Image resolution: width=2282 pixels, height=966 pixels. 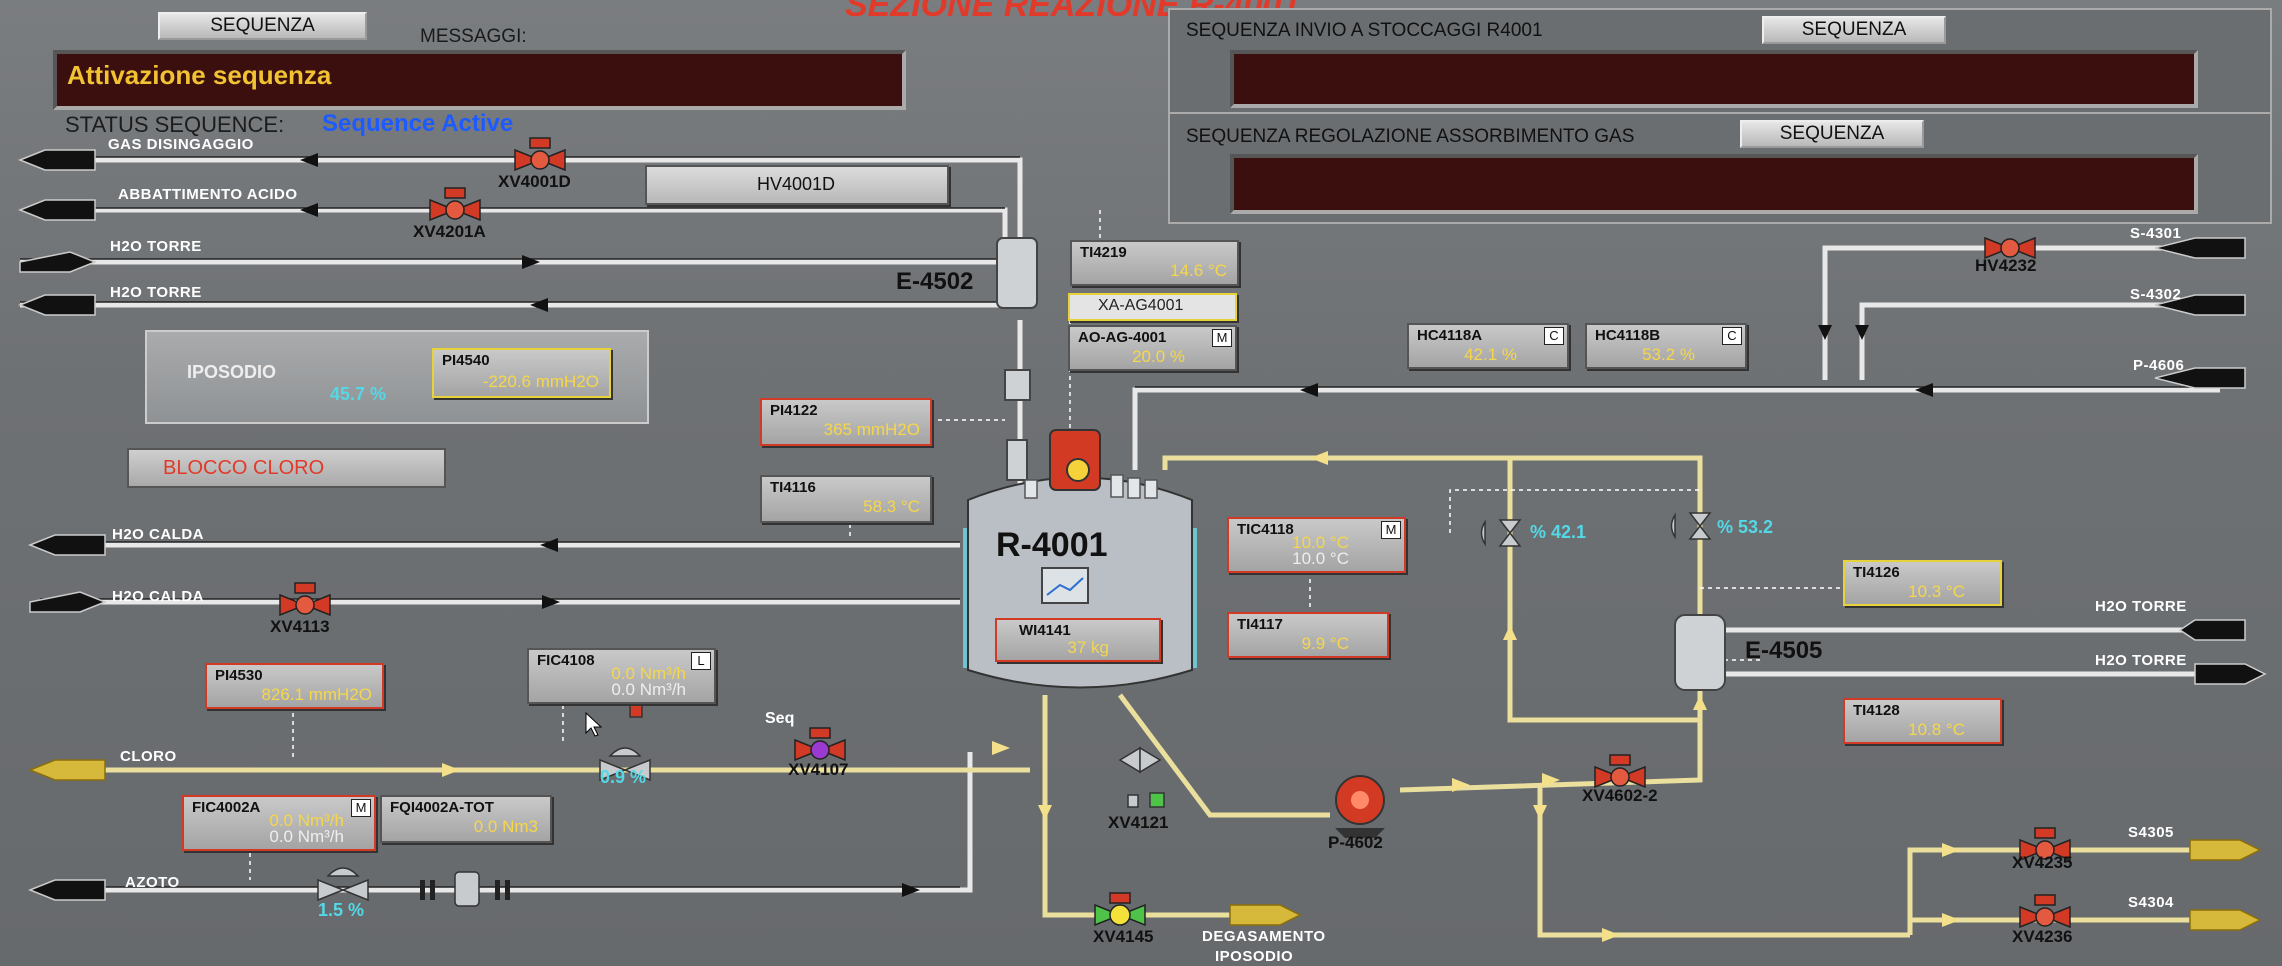 I want to click on blocco-cloro-label: BLOCCO CLORO, so click(x=244, y=468).